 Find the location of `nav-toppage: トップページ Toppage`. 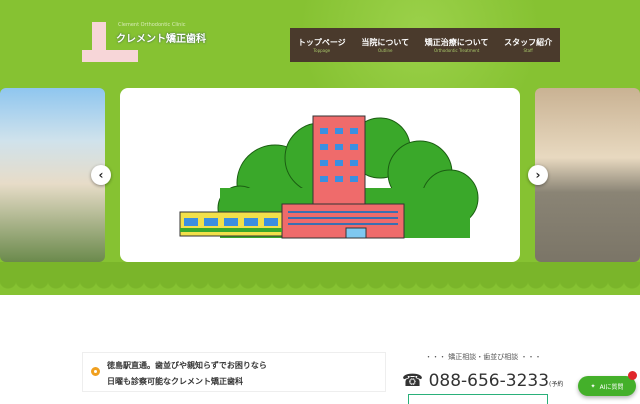

nav-toppage: トップページ Toppage is located at coordinates (322, 45).